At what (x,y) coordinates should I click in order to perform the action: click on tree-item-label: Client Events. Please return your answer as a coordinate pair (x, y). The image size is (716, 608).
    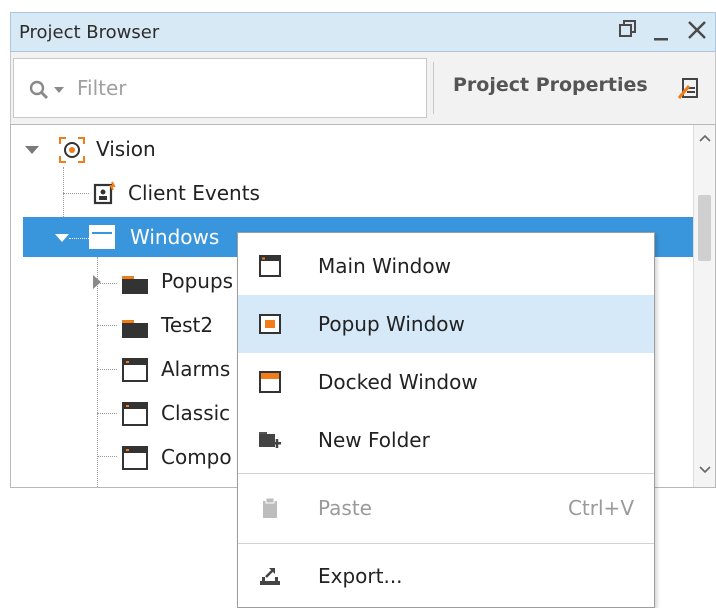
    Looking at the image, I should click on (194, 193).